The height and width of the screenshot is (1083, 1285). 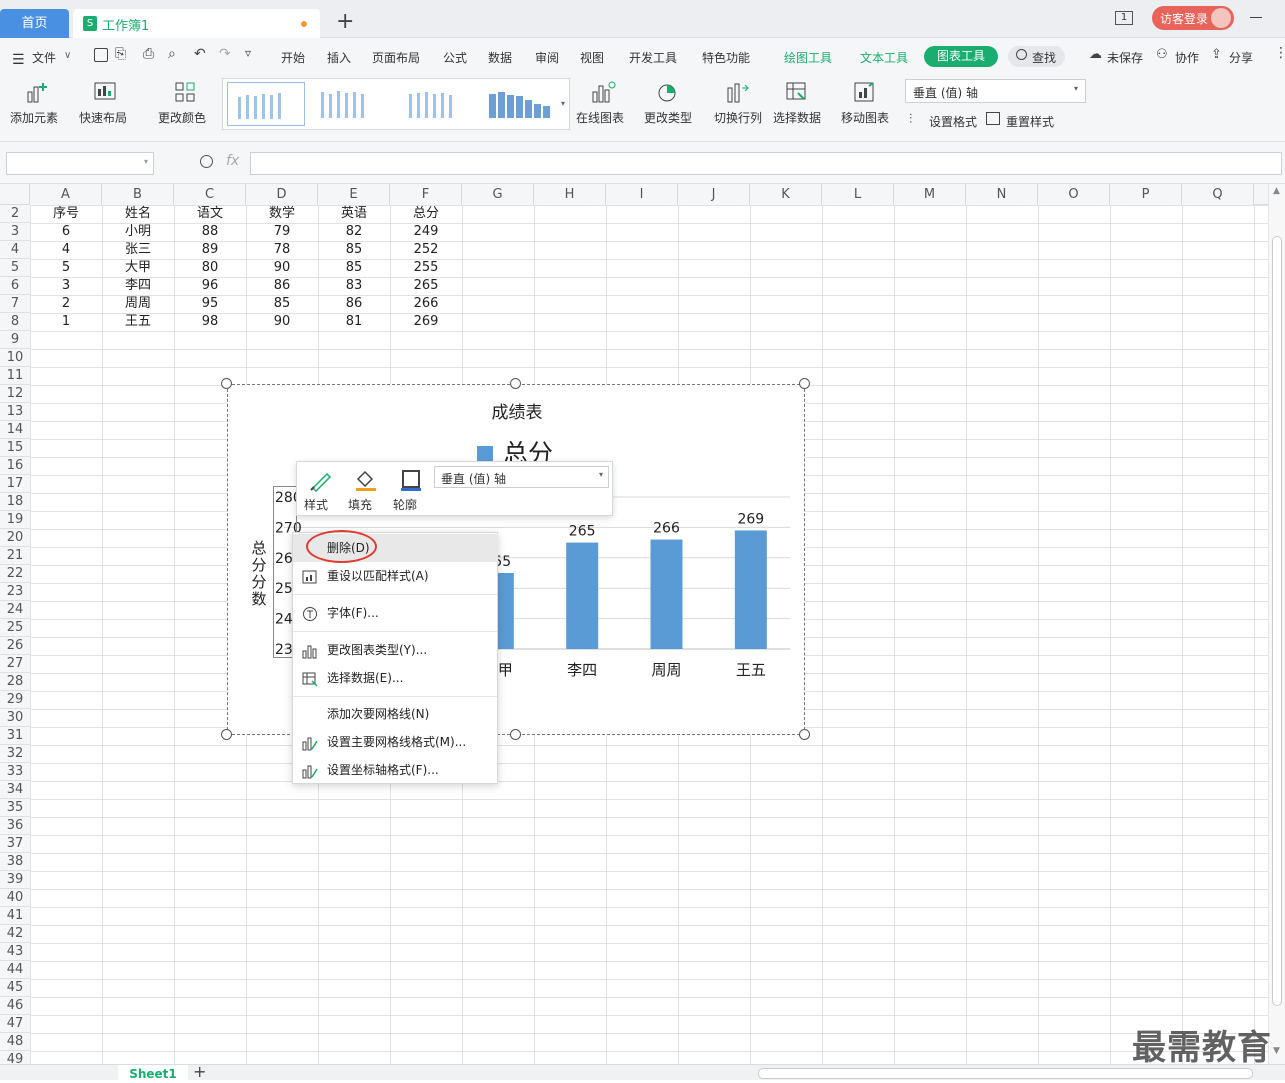 I want to click on row-header-16: 16, so click(x=15, y=466).